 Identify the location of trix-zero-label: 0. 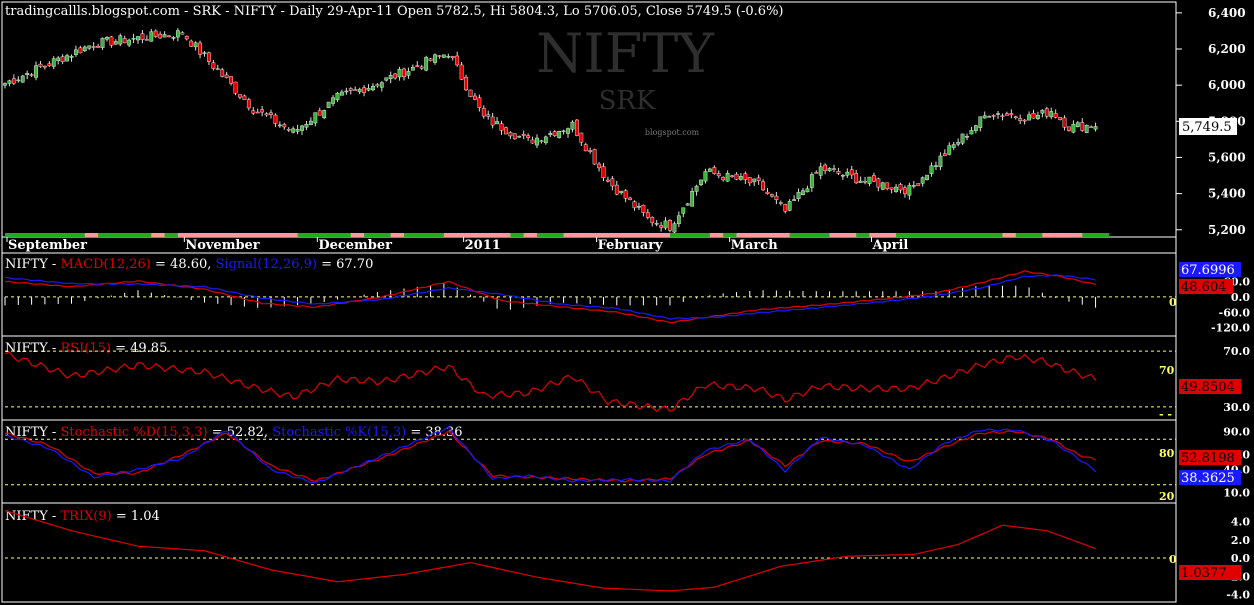
(1173, 559).